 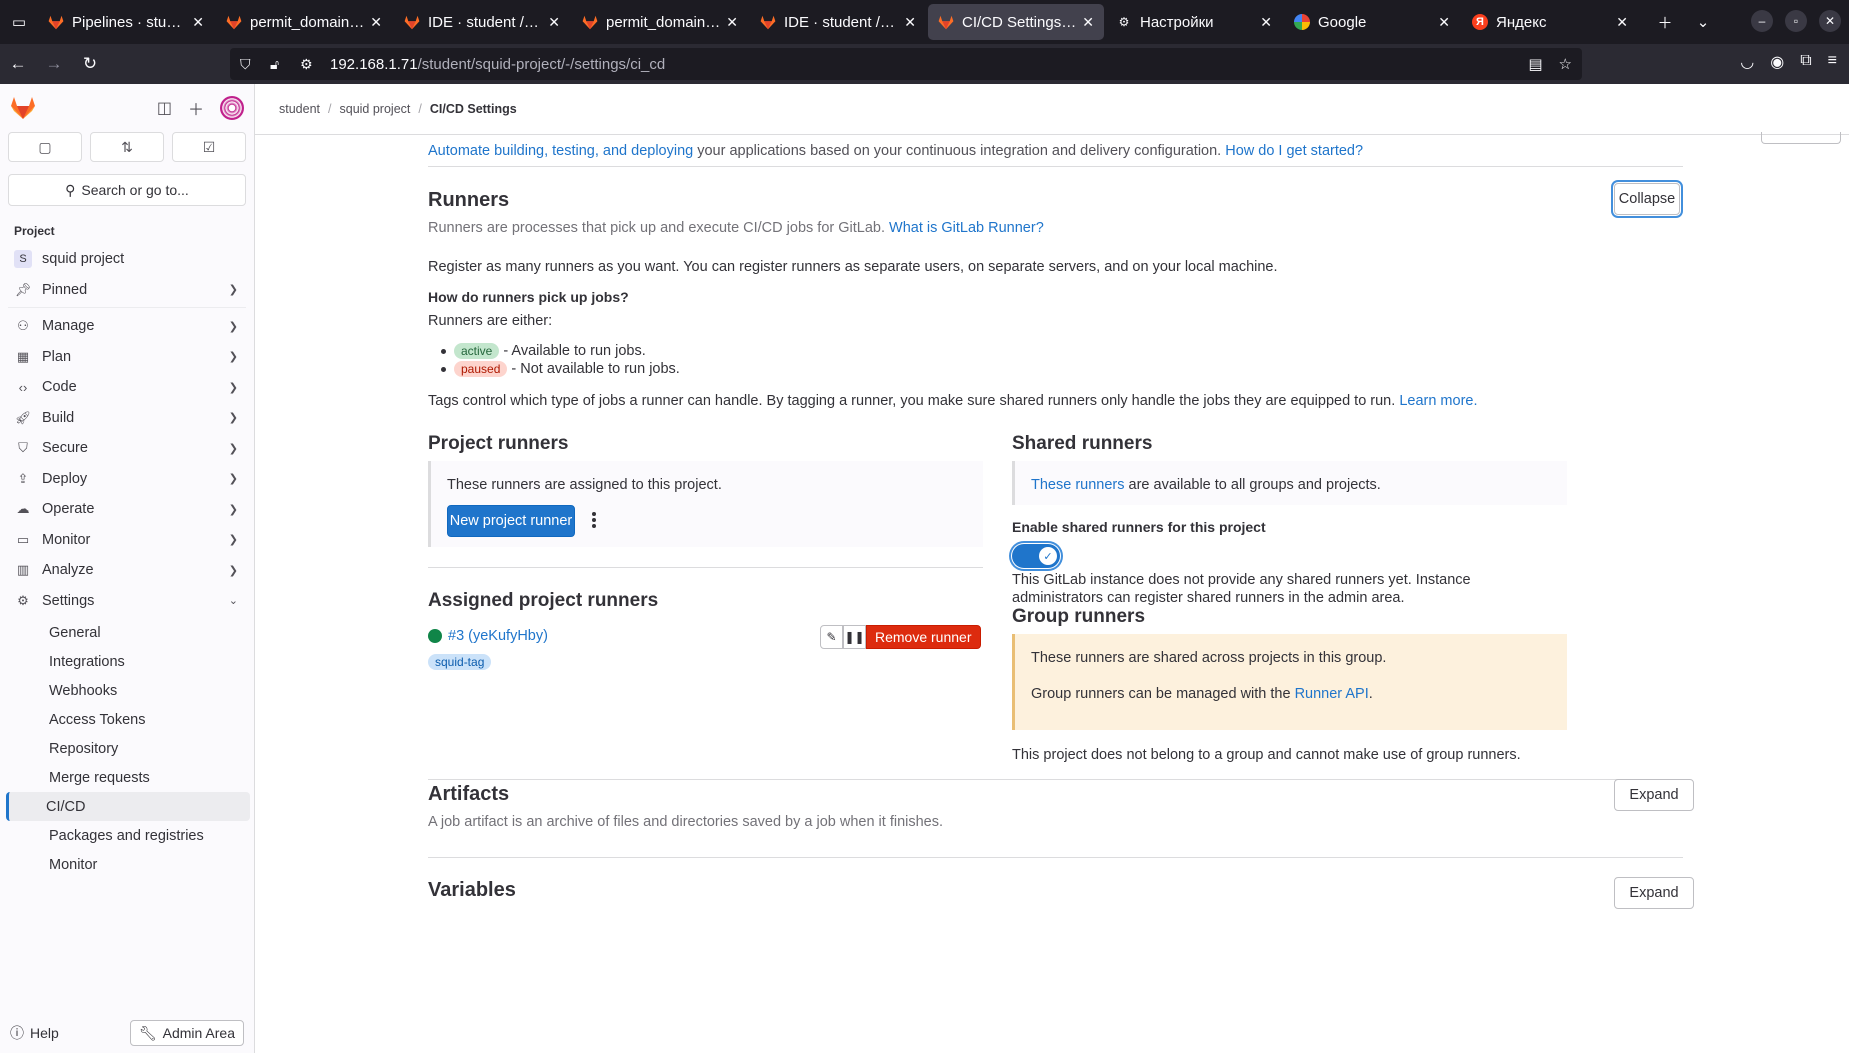 I want to click on sidebar-item-analyze: ▥ Analyze ❯, so click(x=127, y=570).